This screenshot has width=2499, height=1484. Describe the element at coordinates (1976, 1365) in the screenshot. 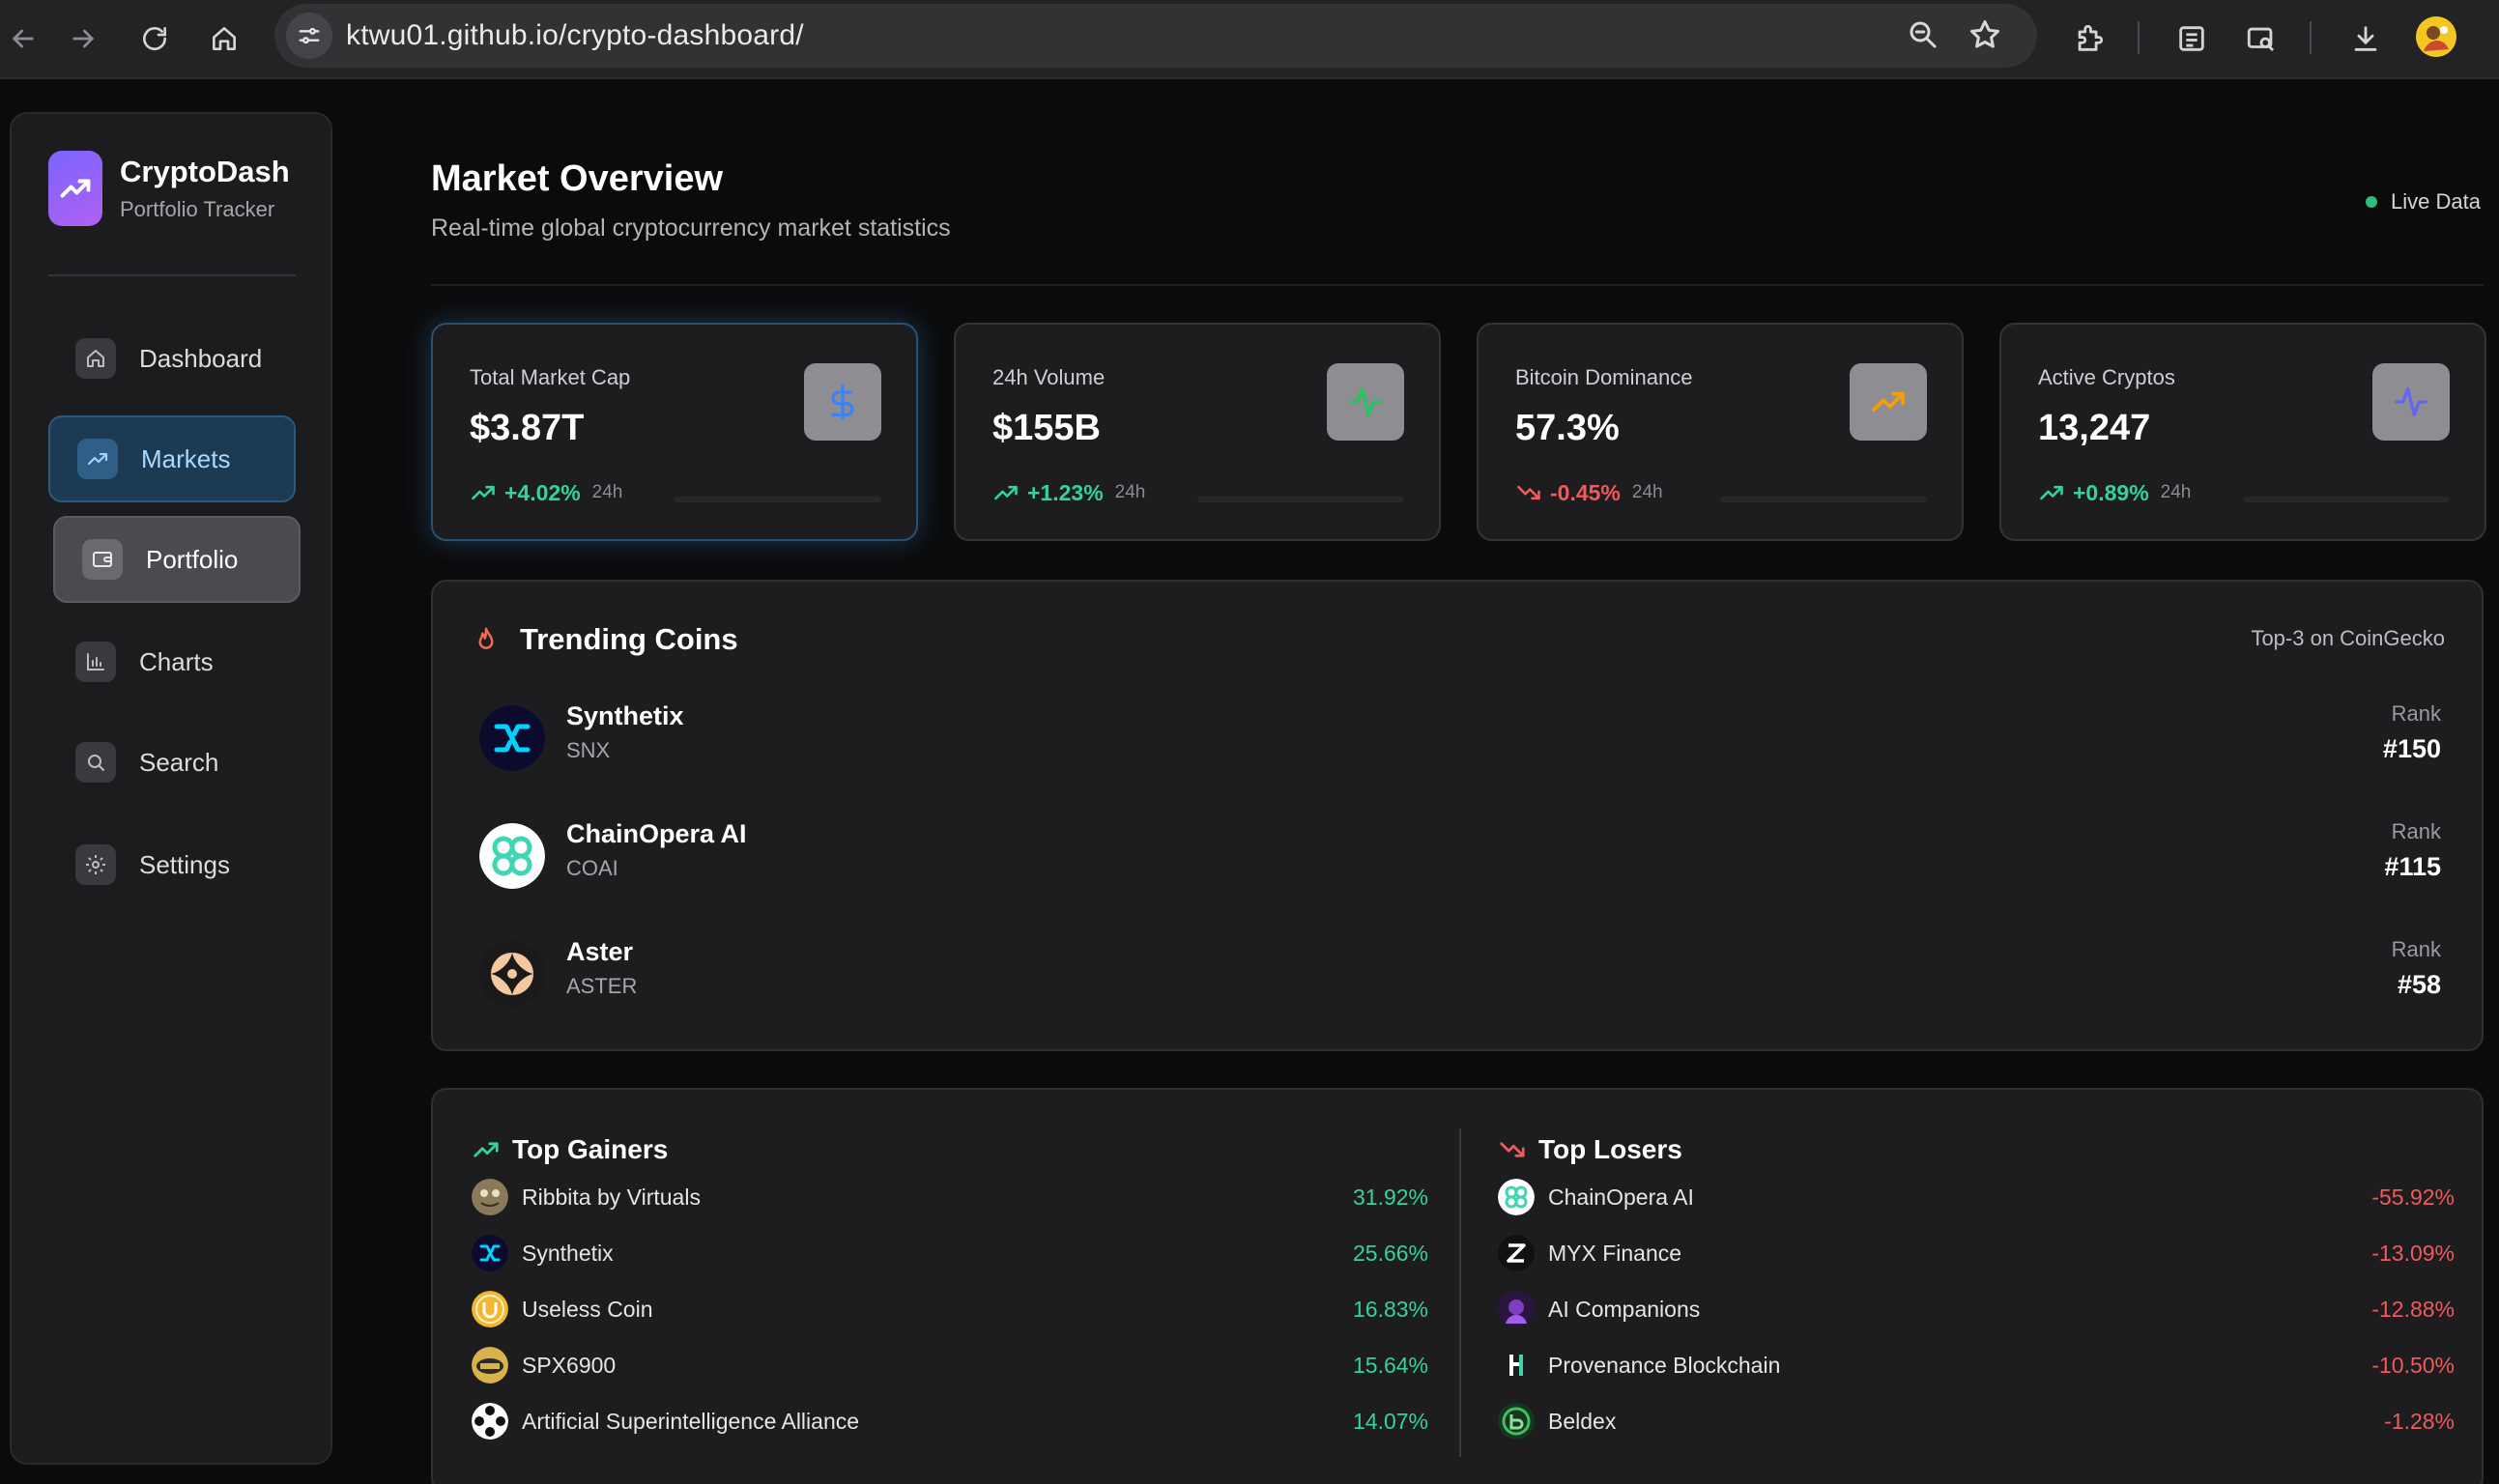

I see `loser-row: Provenance Blockchain -10.50%` at that location.